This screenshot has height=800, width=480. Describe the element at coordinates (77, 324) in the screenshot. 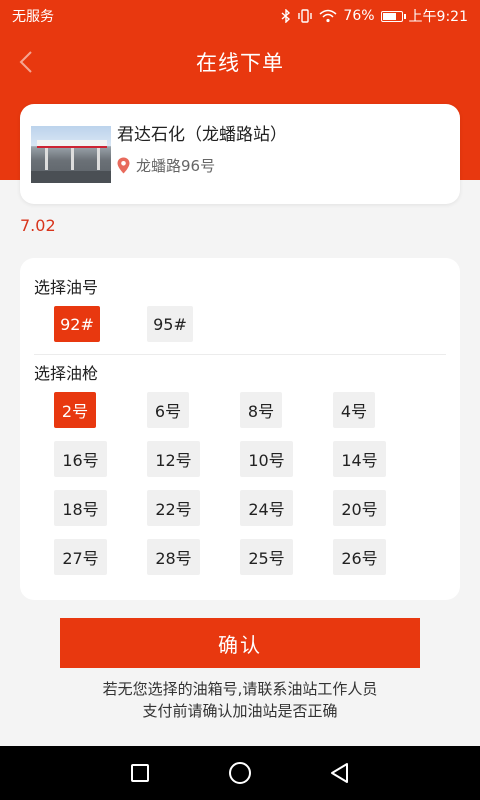

I see `fuel-option-92: 92#` at that location.